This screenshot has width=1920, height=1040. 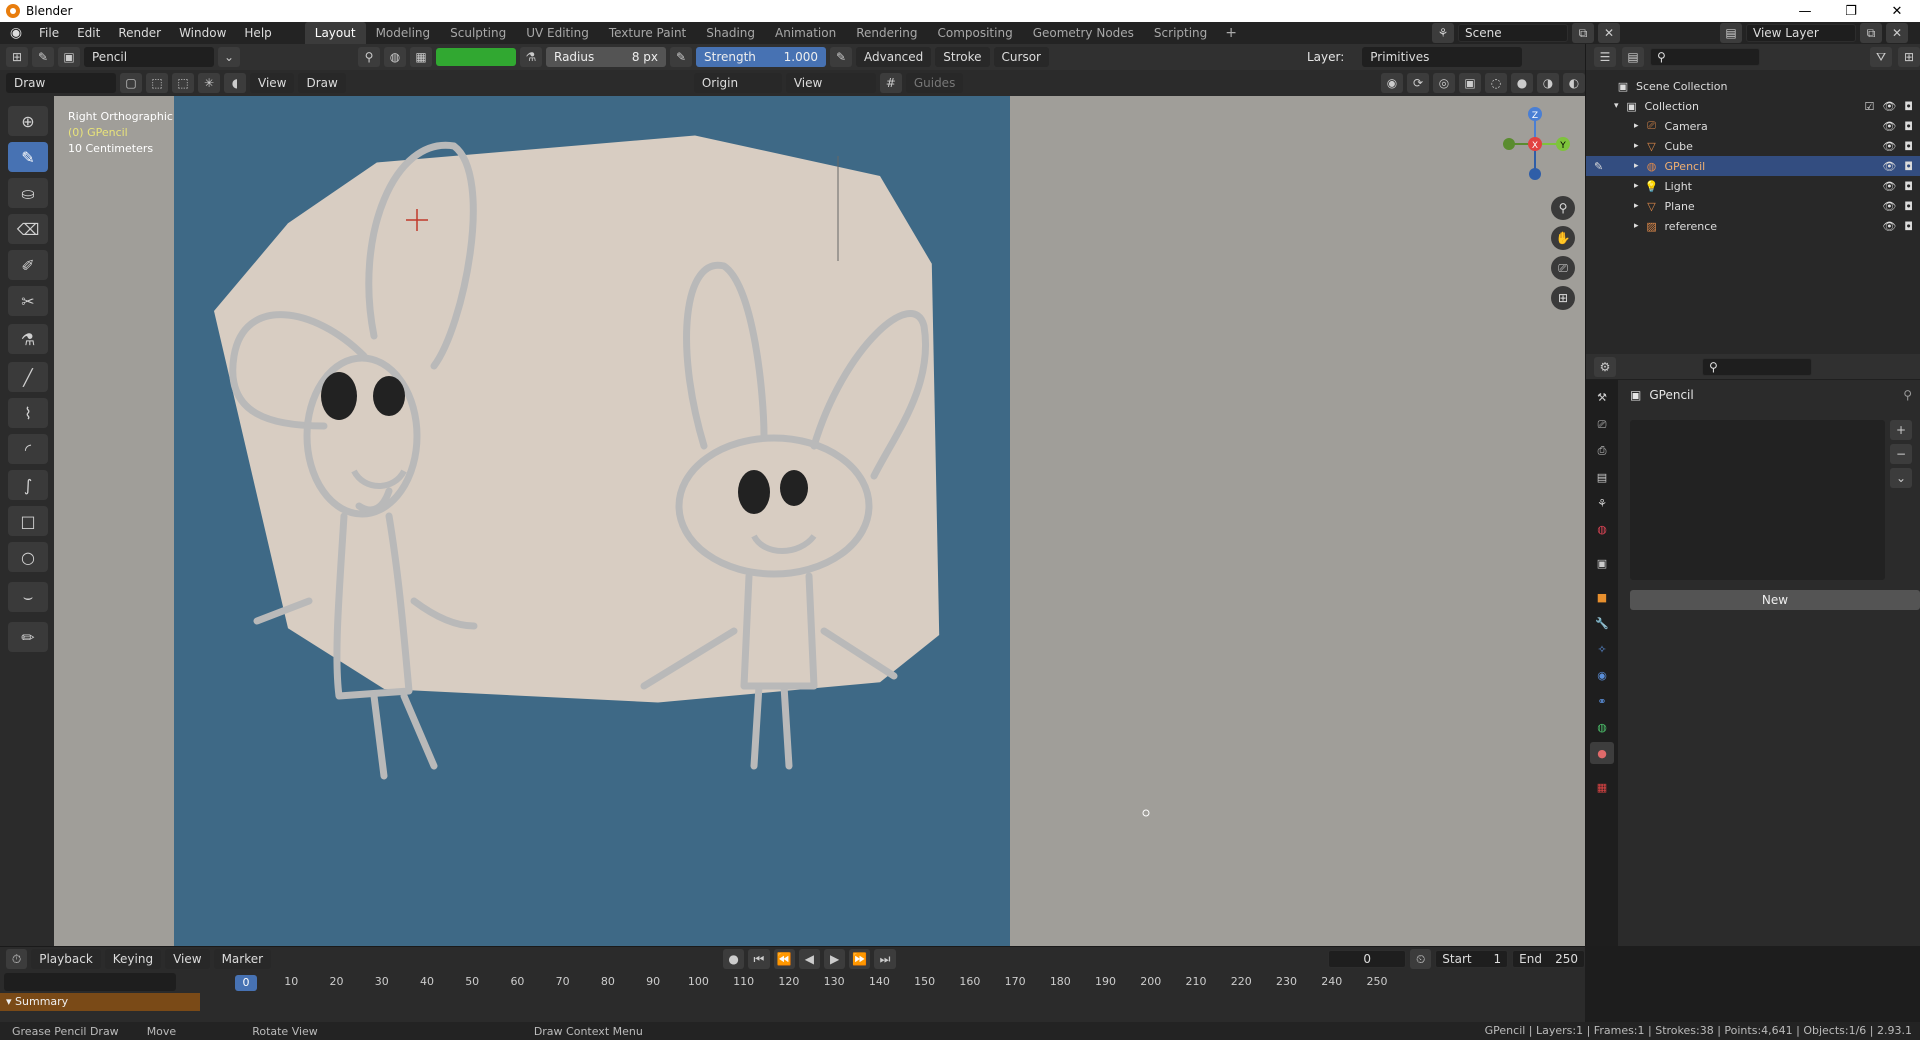 I want to click on new-view-layer-icon: ⧉, so click(x=1871, y=33).